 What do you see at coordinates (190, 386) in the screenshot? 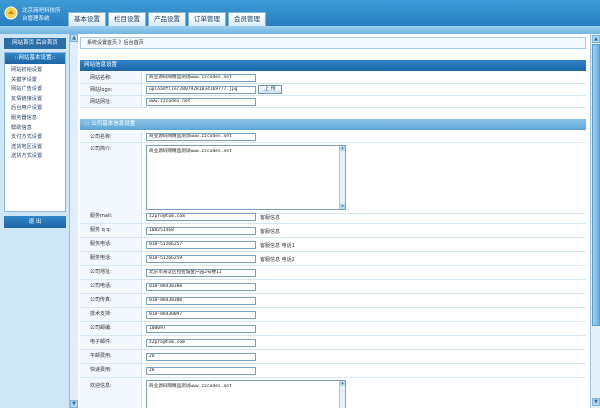
I see `welcome-text: 商业源码网精品测试www.zzcodes.net` at bounding box center [190, 386].